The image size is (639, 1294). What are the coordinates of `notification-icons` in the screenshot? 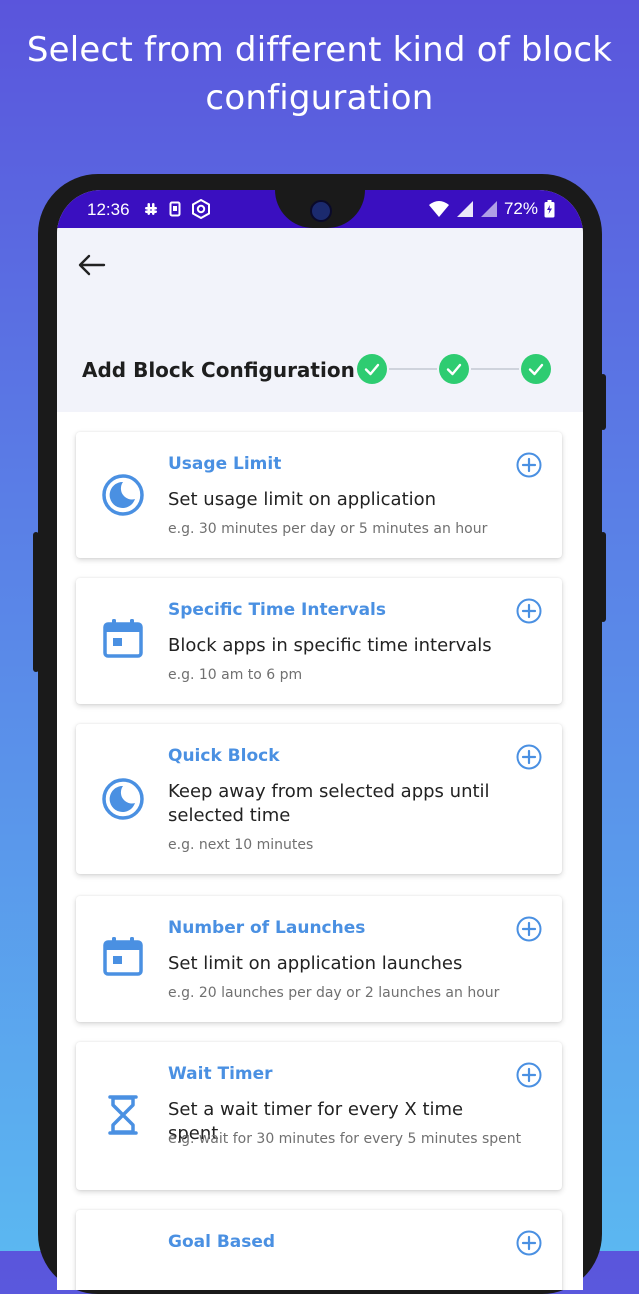 It's located at (177, 209).